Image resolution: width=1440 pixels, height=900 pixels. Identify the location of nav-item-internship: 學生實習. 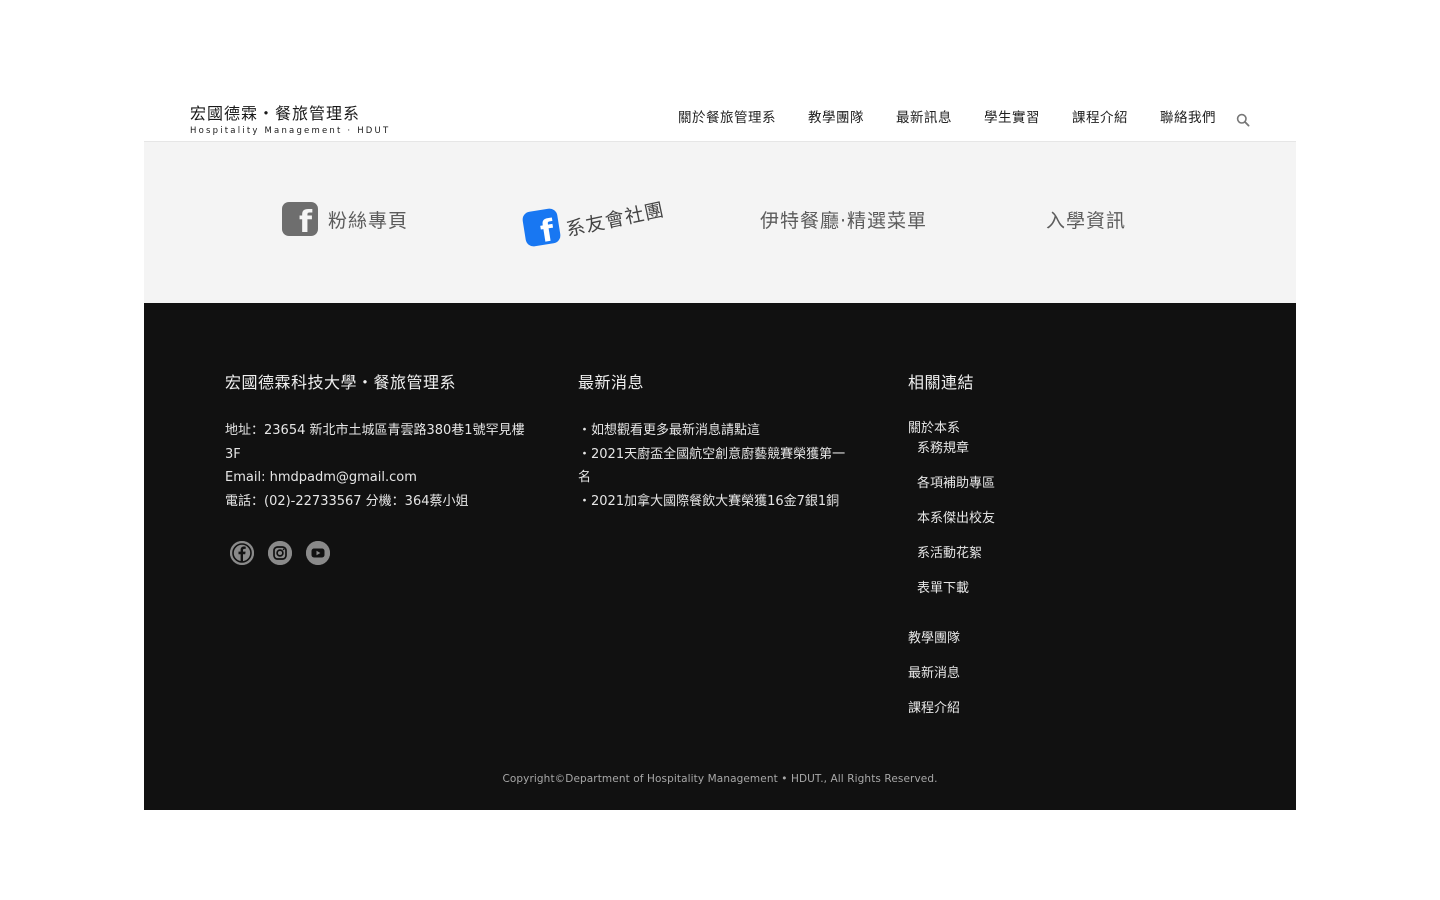
(1012, 116).